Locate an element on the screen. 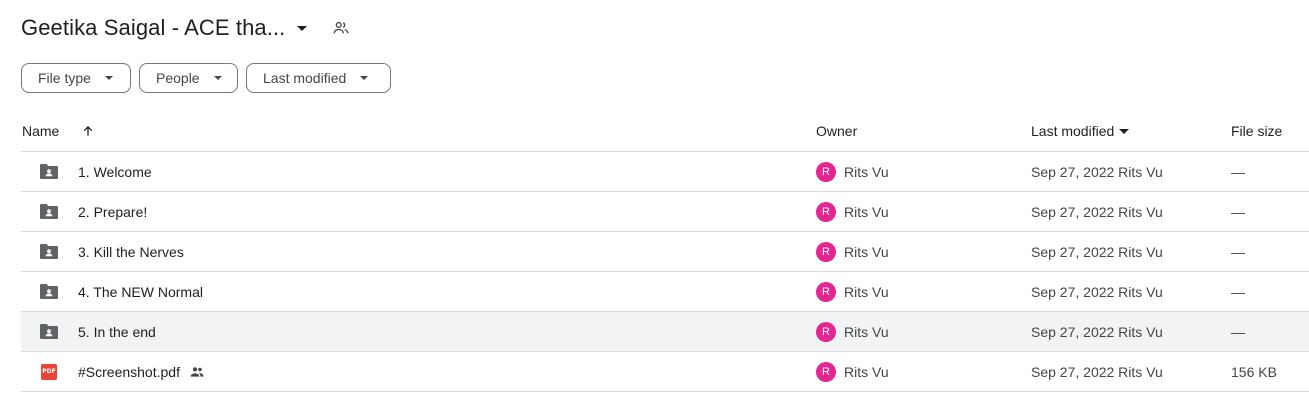 This screenshot has height=411, width=1309. sort-descending-icon is located at coordinates (1124, 131).